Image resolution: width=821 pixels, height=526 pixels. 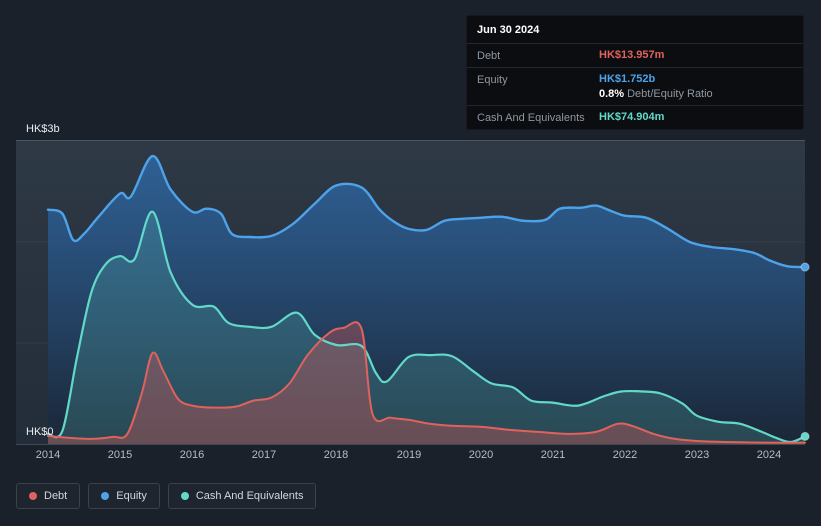 What do you see at coordinates (264, 455) in the screenshot?
I see `x-tick-2017: 2017` at bounding box center [264, 455].